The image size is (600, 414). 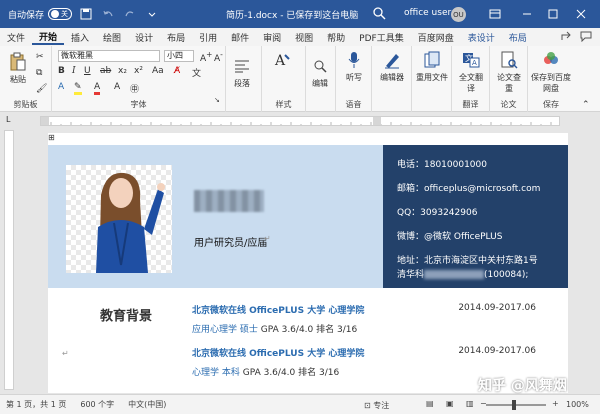 What do you see at coordinates (40, 14) in the screenshot?
I see `autosave-control: 自动保存 关` at bounding box center [40, 14].